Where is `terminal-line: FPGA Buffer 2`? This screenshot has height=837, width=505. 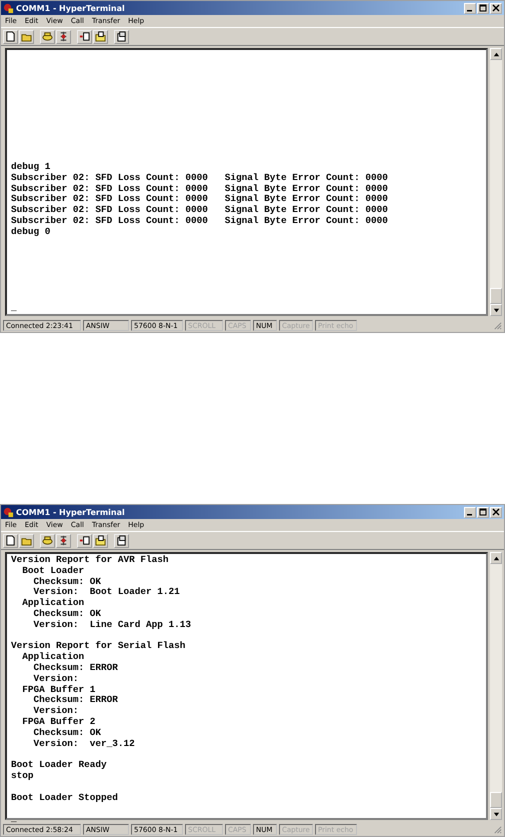
terminal-line: FPGA Buffer 2 is located at coordinates (58, 722).